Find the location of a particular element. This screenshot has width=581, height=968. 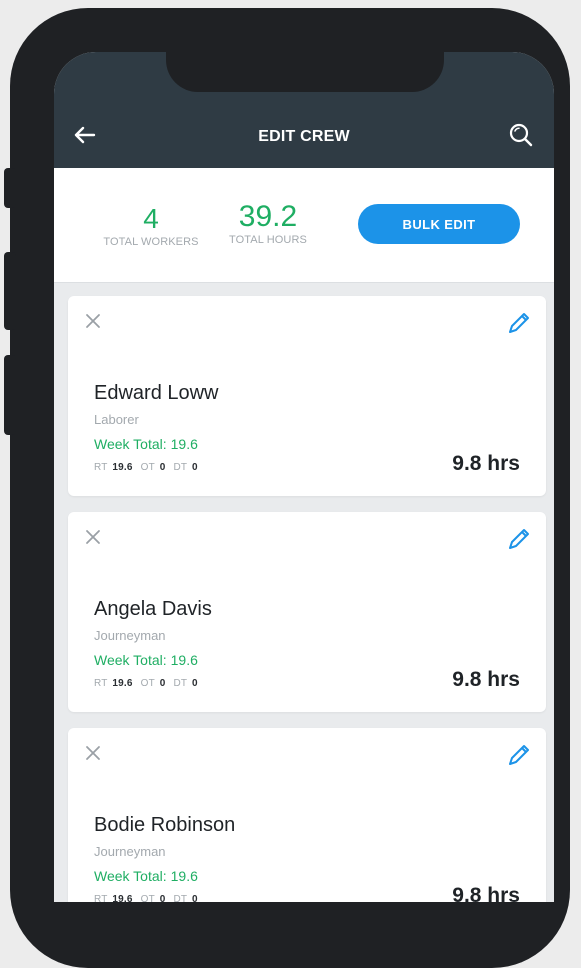

search-icon is located at coordinates (521, 135).